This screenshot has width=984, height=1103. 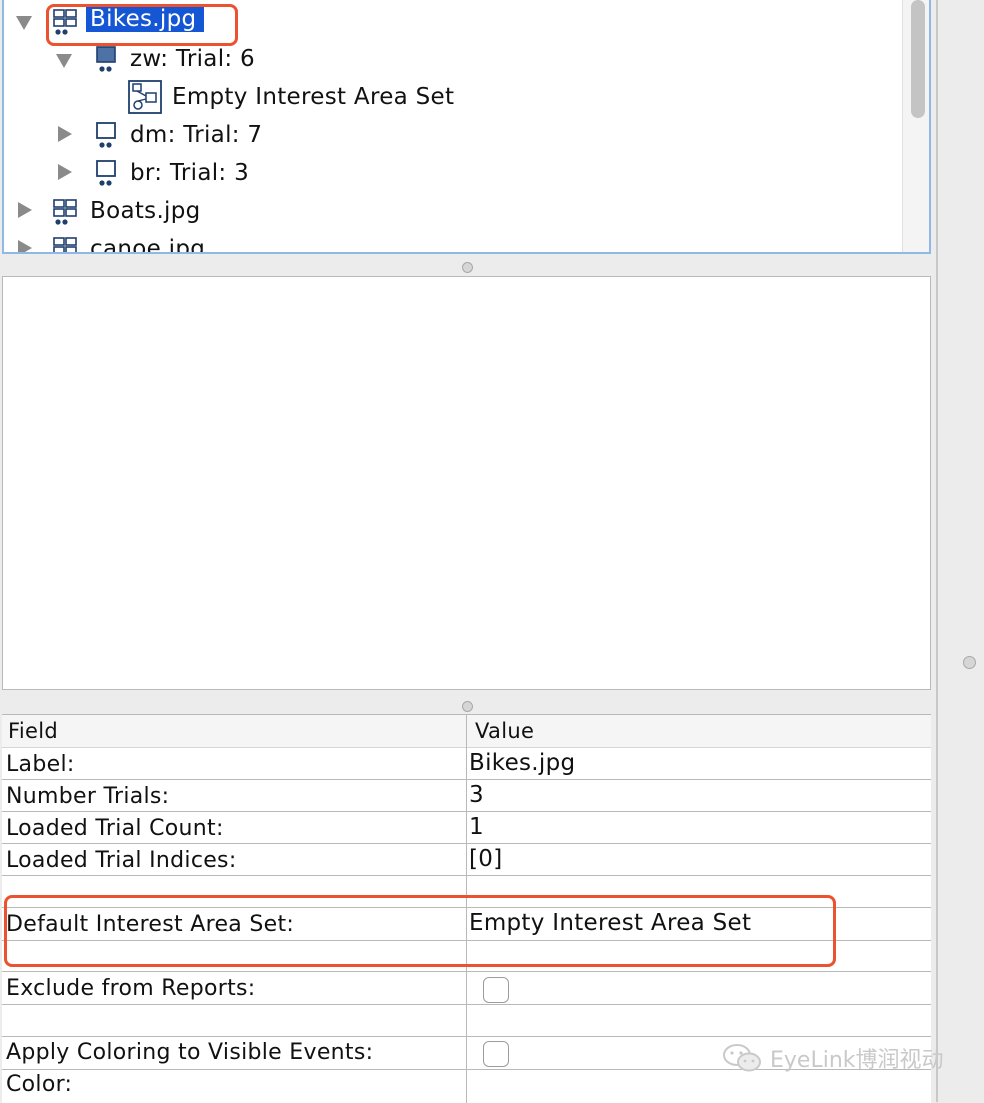 I want to click on panel-divider, so click(x=937, y=551).